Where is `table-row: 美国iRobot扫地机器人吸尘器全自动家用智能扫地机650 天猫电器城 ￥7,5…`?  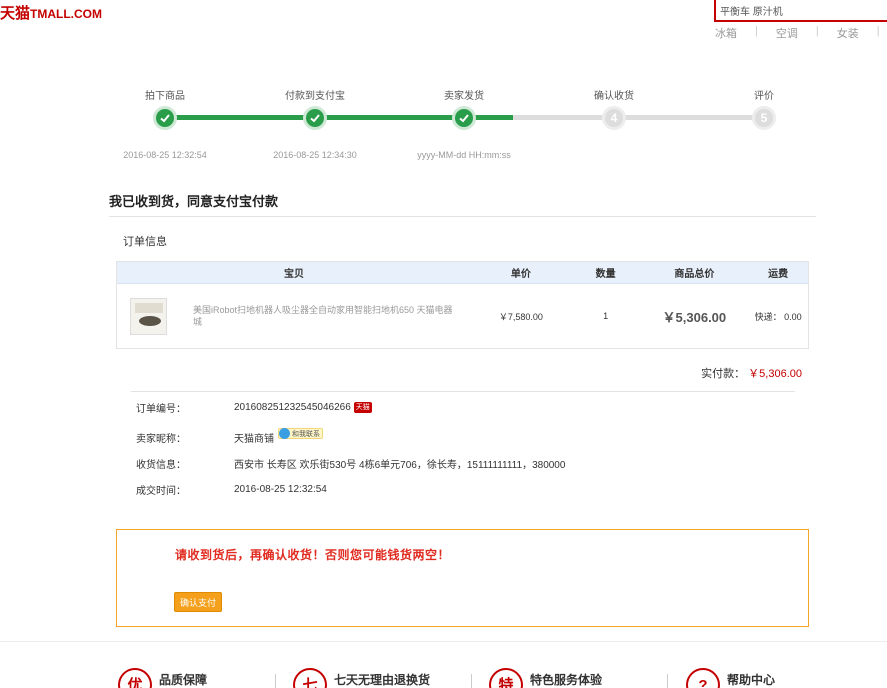 table-row: 美国iRobot扫地机器人吸尘器全自动家用智能扫地机650 天猫电器城 ￥7,5… is located at coordinates (462, 316).